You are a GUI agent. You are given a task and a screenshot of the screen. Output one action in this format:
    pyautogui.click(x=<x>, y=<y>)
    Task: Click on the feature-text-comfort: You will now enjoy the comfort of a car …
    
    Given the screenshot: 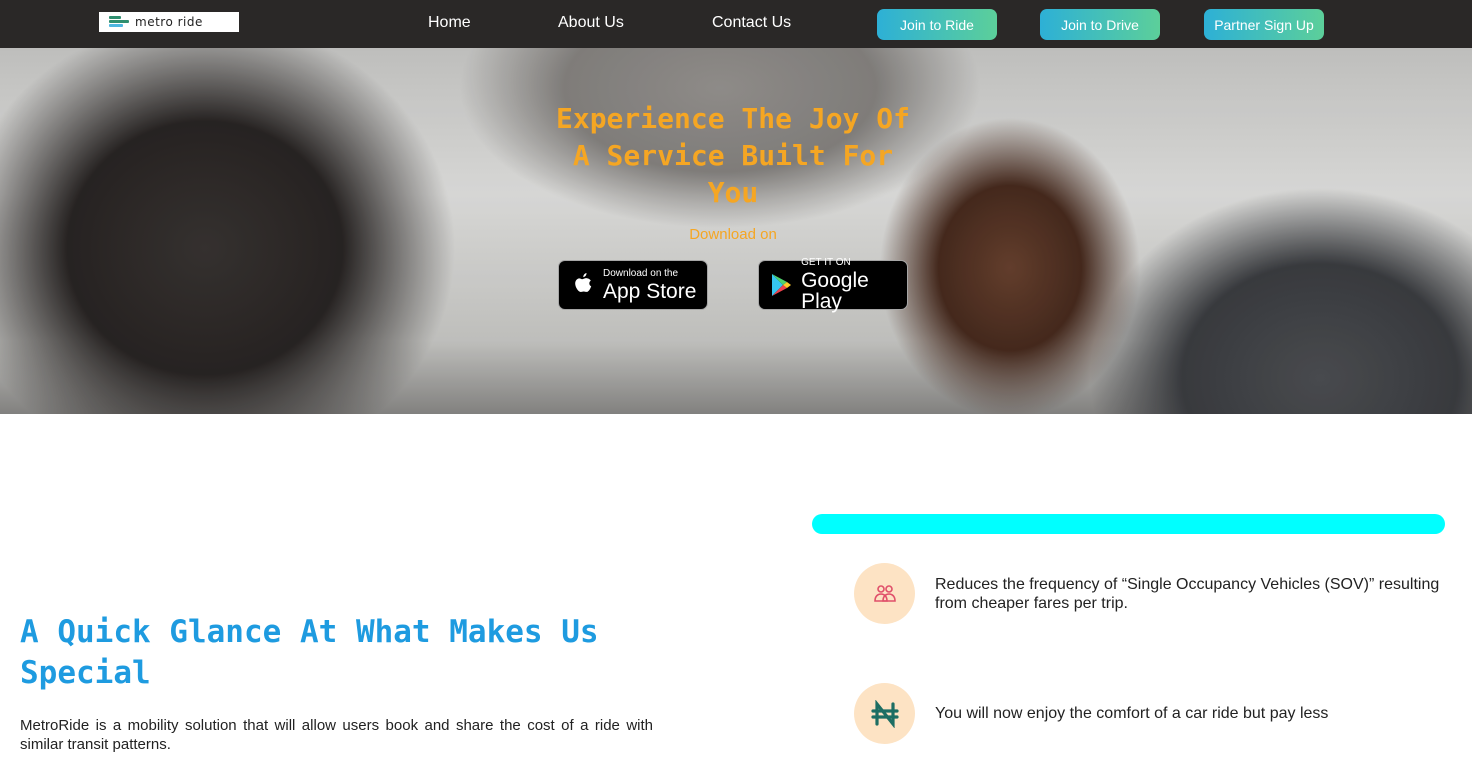 What is the action you would take?
    pyautogui.click(x=1132, y=713)
    